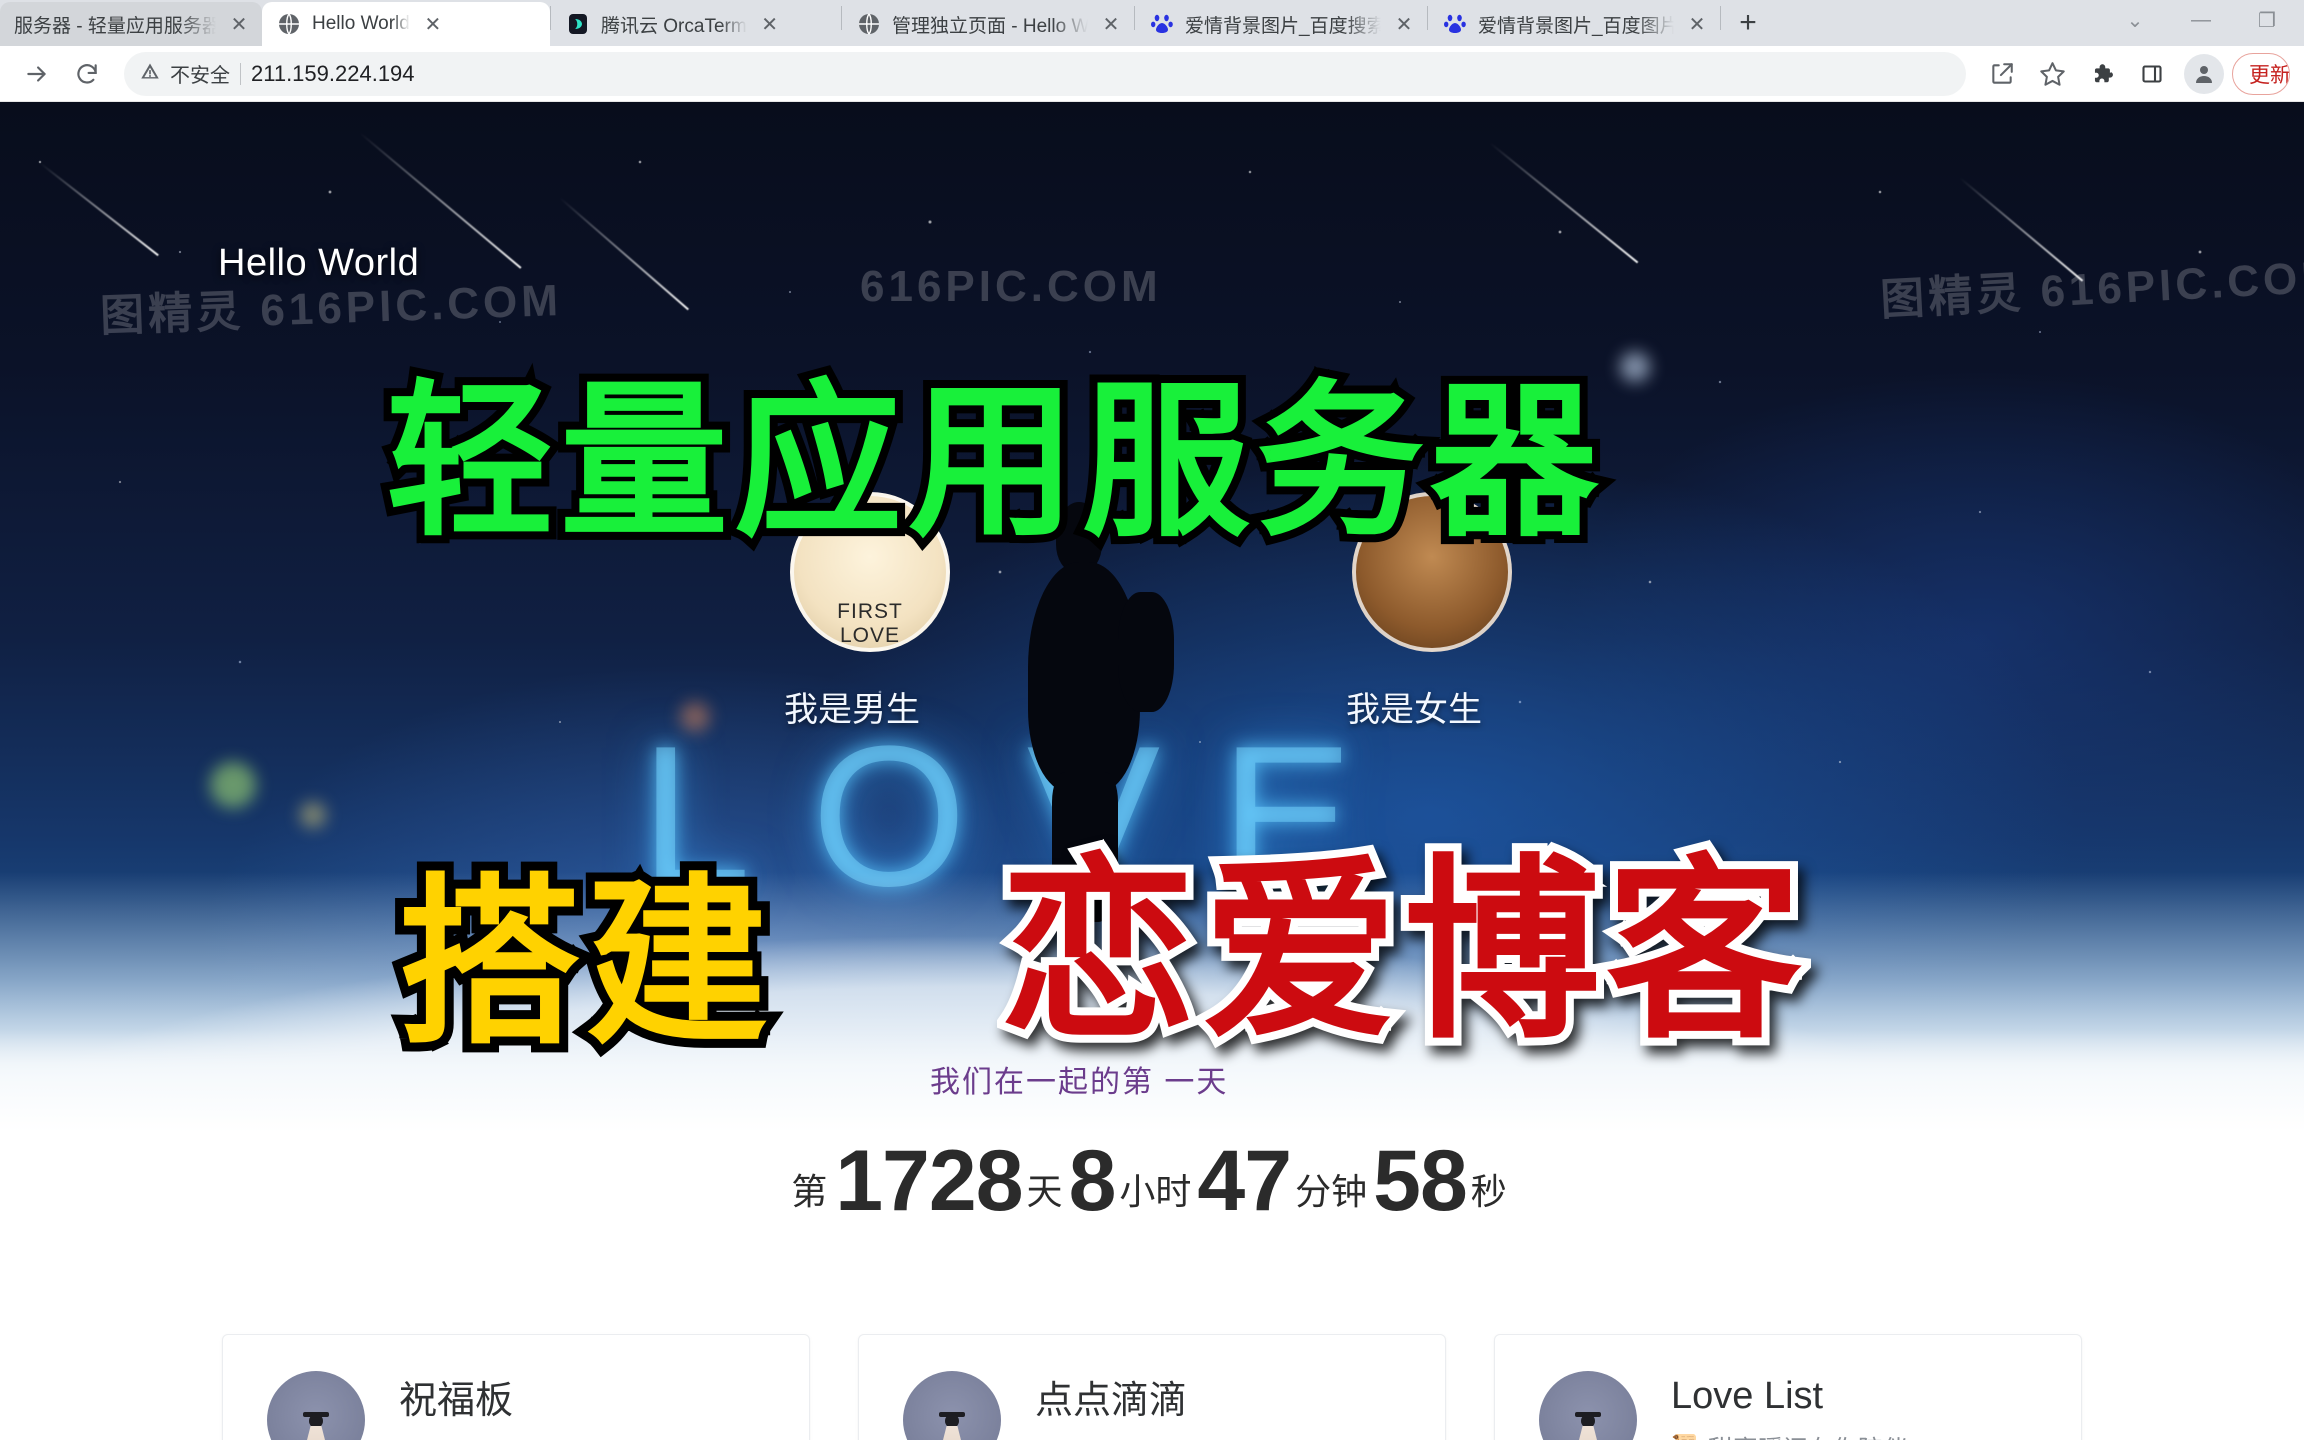 This screenshot has height=1440, width=2304. Describe the element at coordinates (2204, 73) in the screenshot. I see `profile-avatar-icon` at that location.